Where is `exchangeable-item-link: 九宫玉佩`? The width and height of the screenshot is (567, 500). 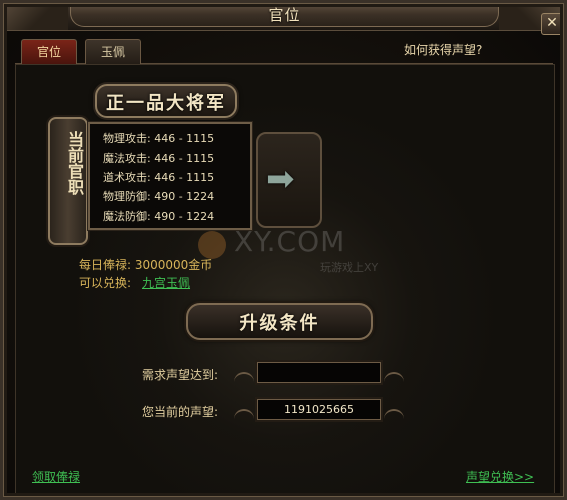 exchangeable-item-link: 九宫玉佩 is located at coordinates (166, 282).